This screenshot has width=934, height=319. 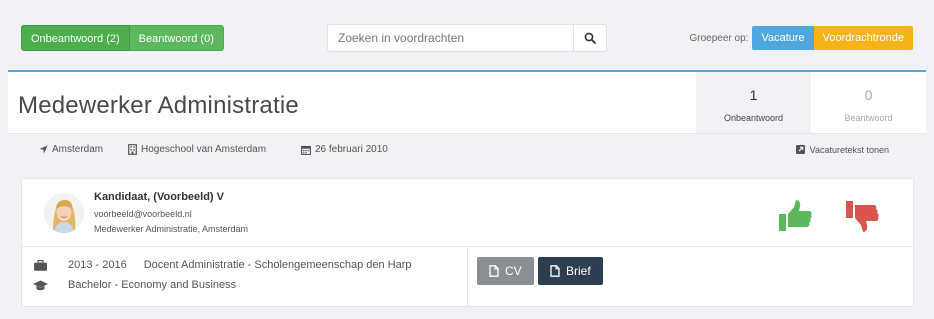 What do you see at coordinates (158, 105) in the screenshot?
I see `vacancy-title: Medewerker Administratie` at bounding box center [158, 105].